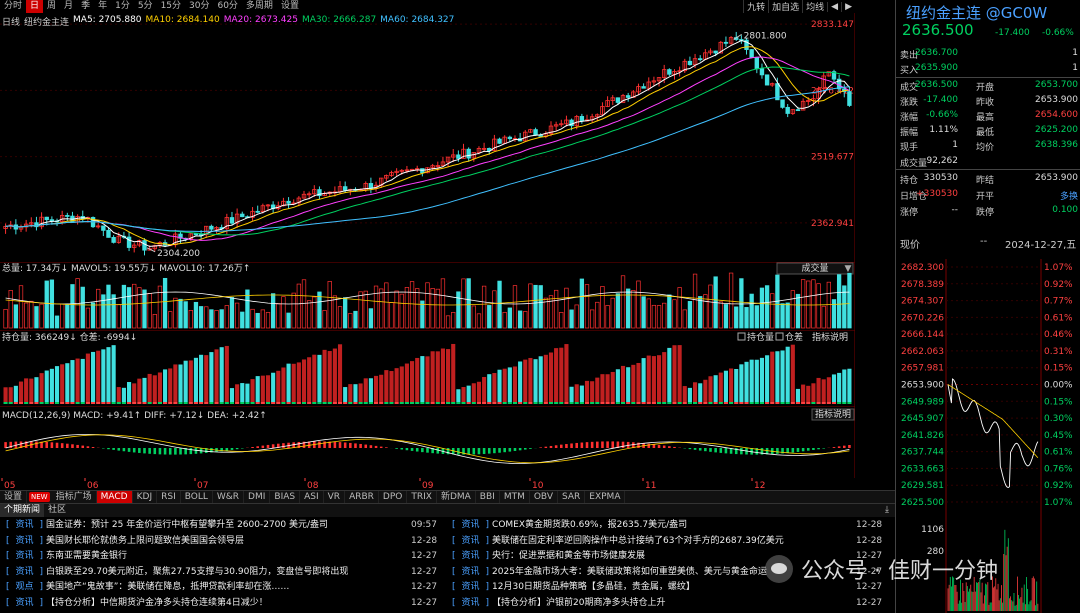  I want to click on indicator-tab: ARBR, so click(362, 497).